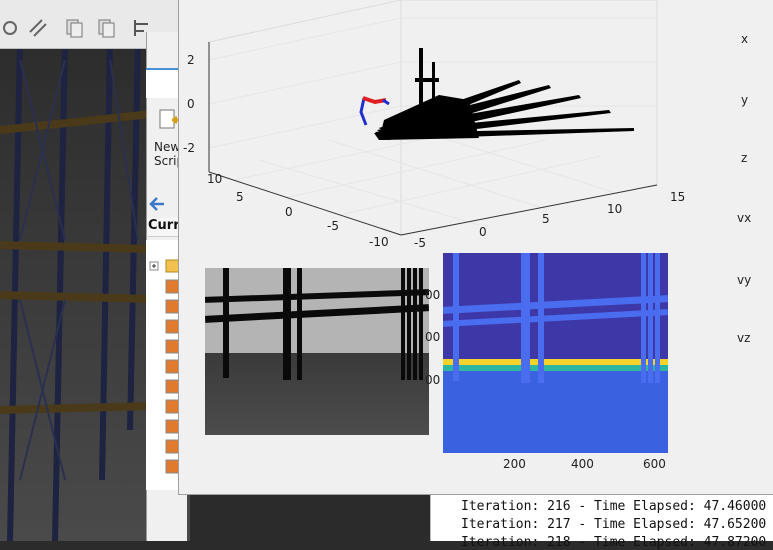  What do you see at coordinates (191, 104) in the screenshot?
I see `z-tick: 0` at bounding box center [191, 104].